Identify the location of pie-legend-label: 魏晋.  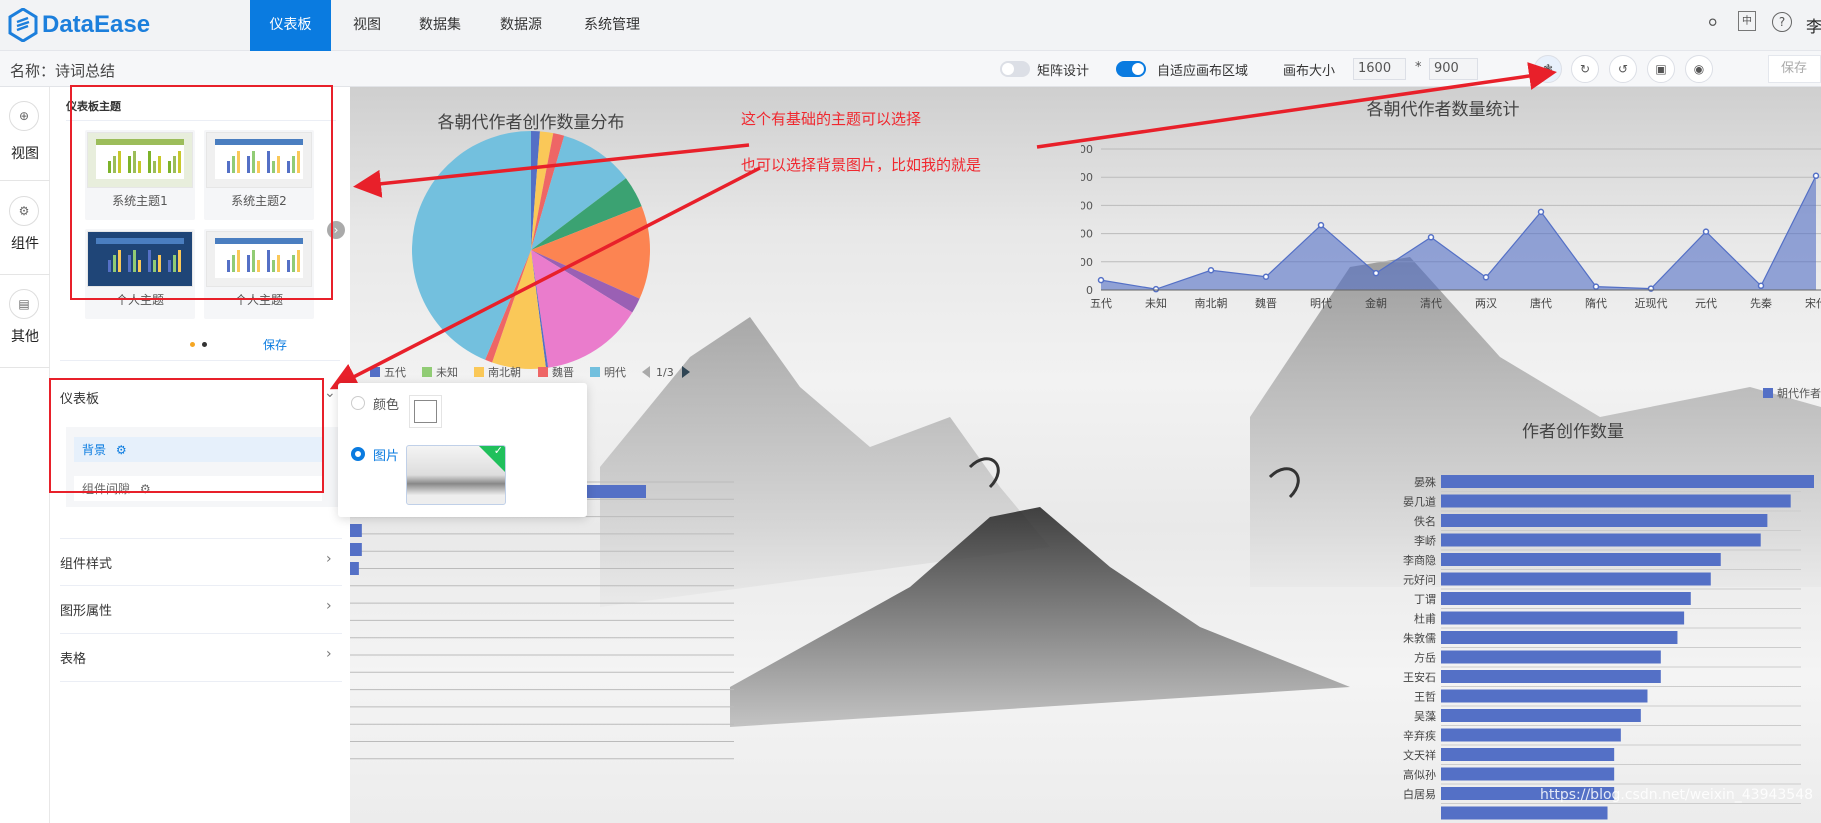
(563, 372).